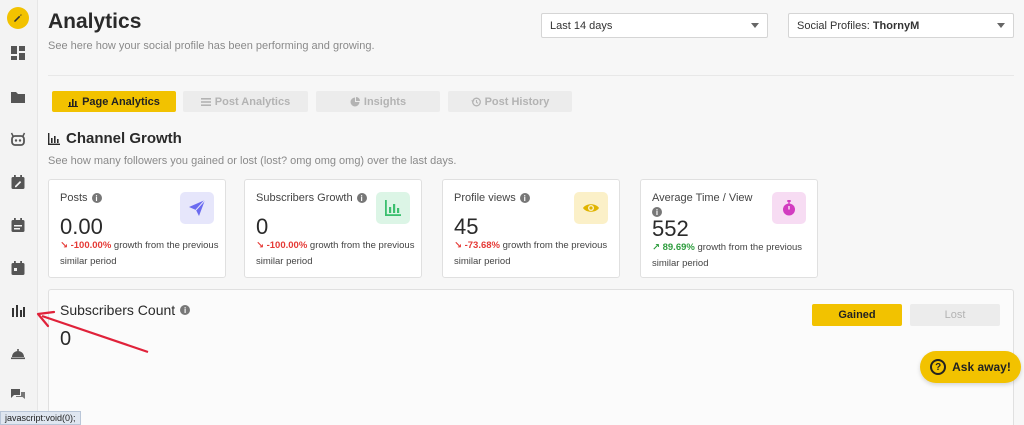 This screenshot has height=425, width=1024. I want to click on growth-percent: 89.69%, so click(678, 247).